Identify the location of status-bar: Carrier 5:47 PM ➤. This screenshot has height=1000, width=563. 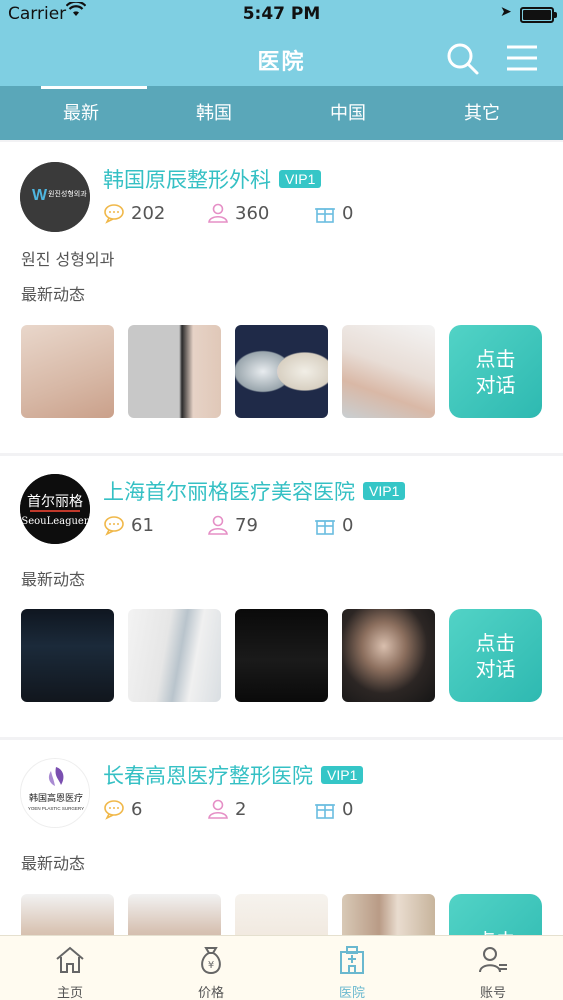
(281, 15).